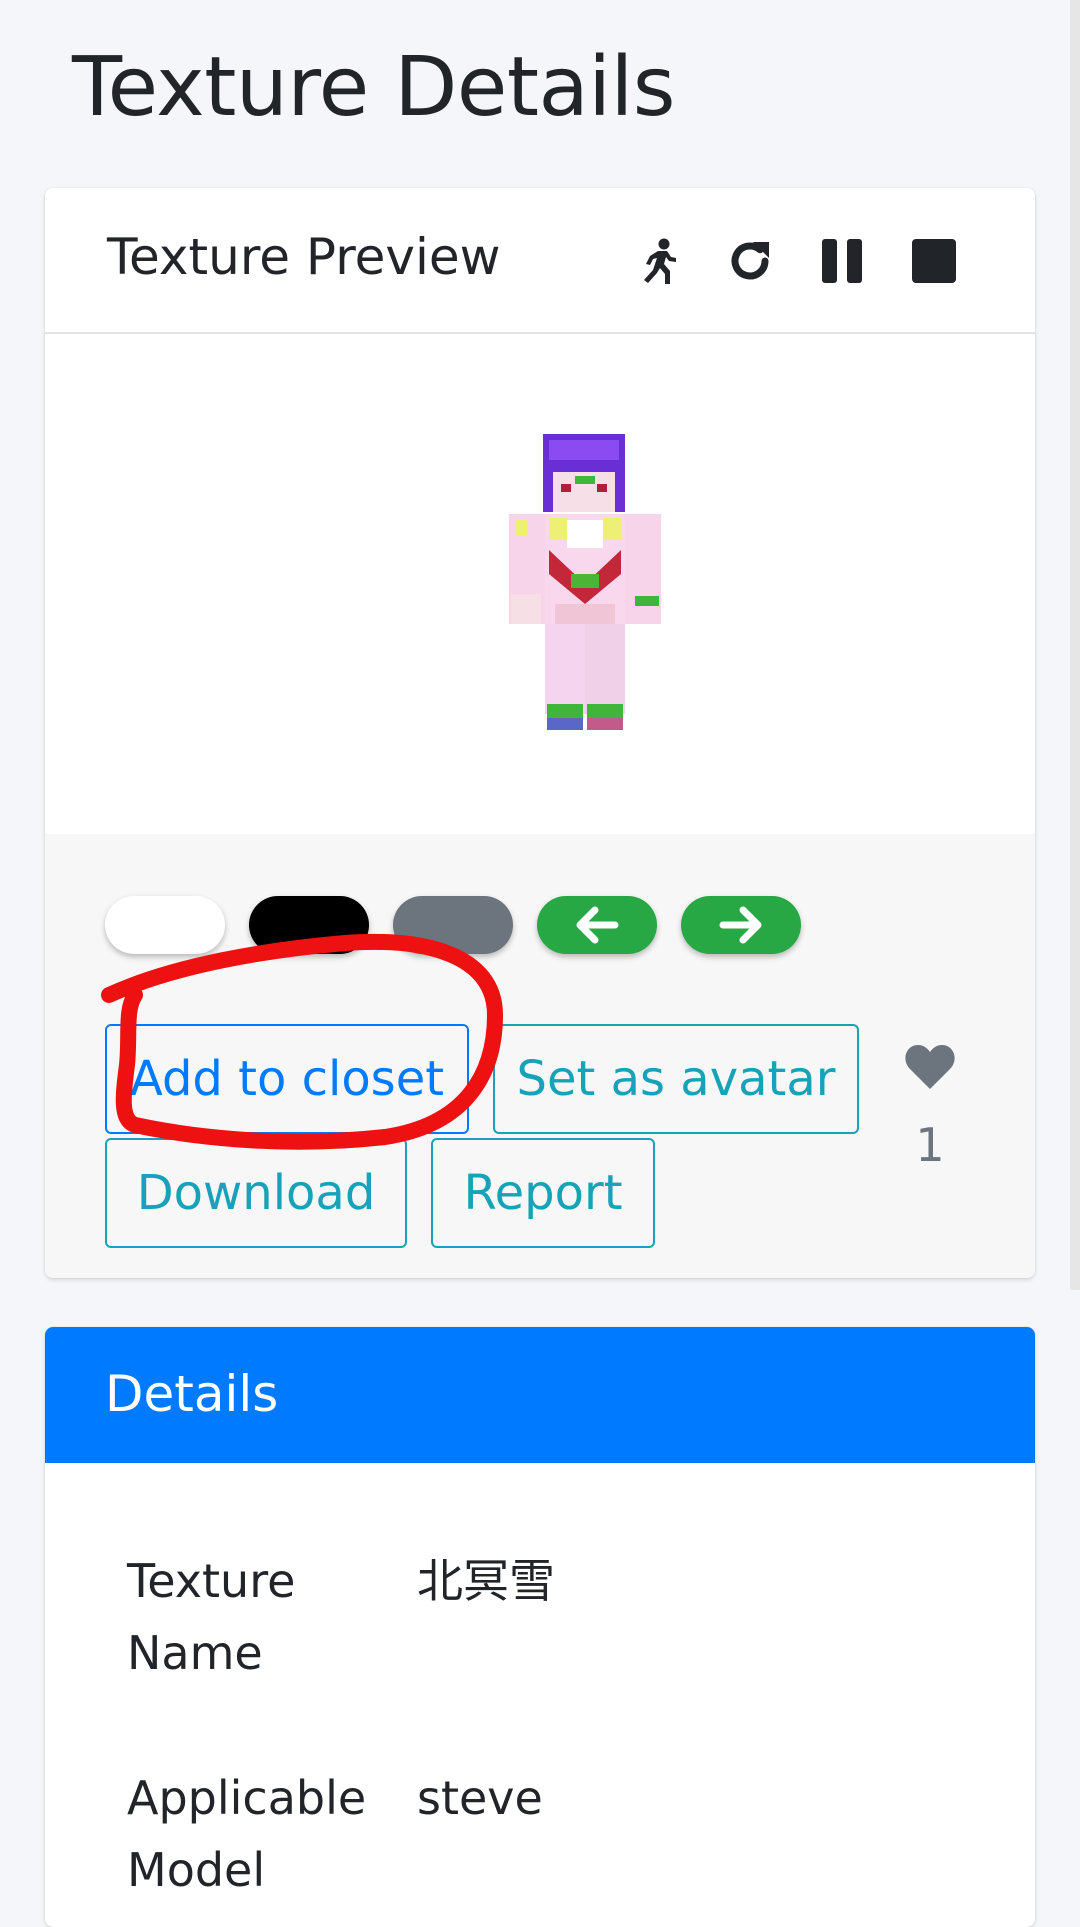 The image size is (1080, 1927). What do you see at coordinates (192, 1394) in the screenshot?
I see `details-card-title: Details` at bounding box center [192, 1394].